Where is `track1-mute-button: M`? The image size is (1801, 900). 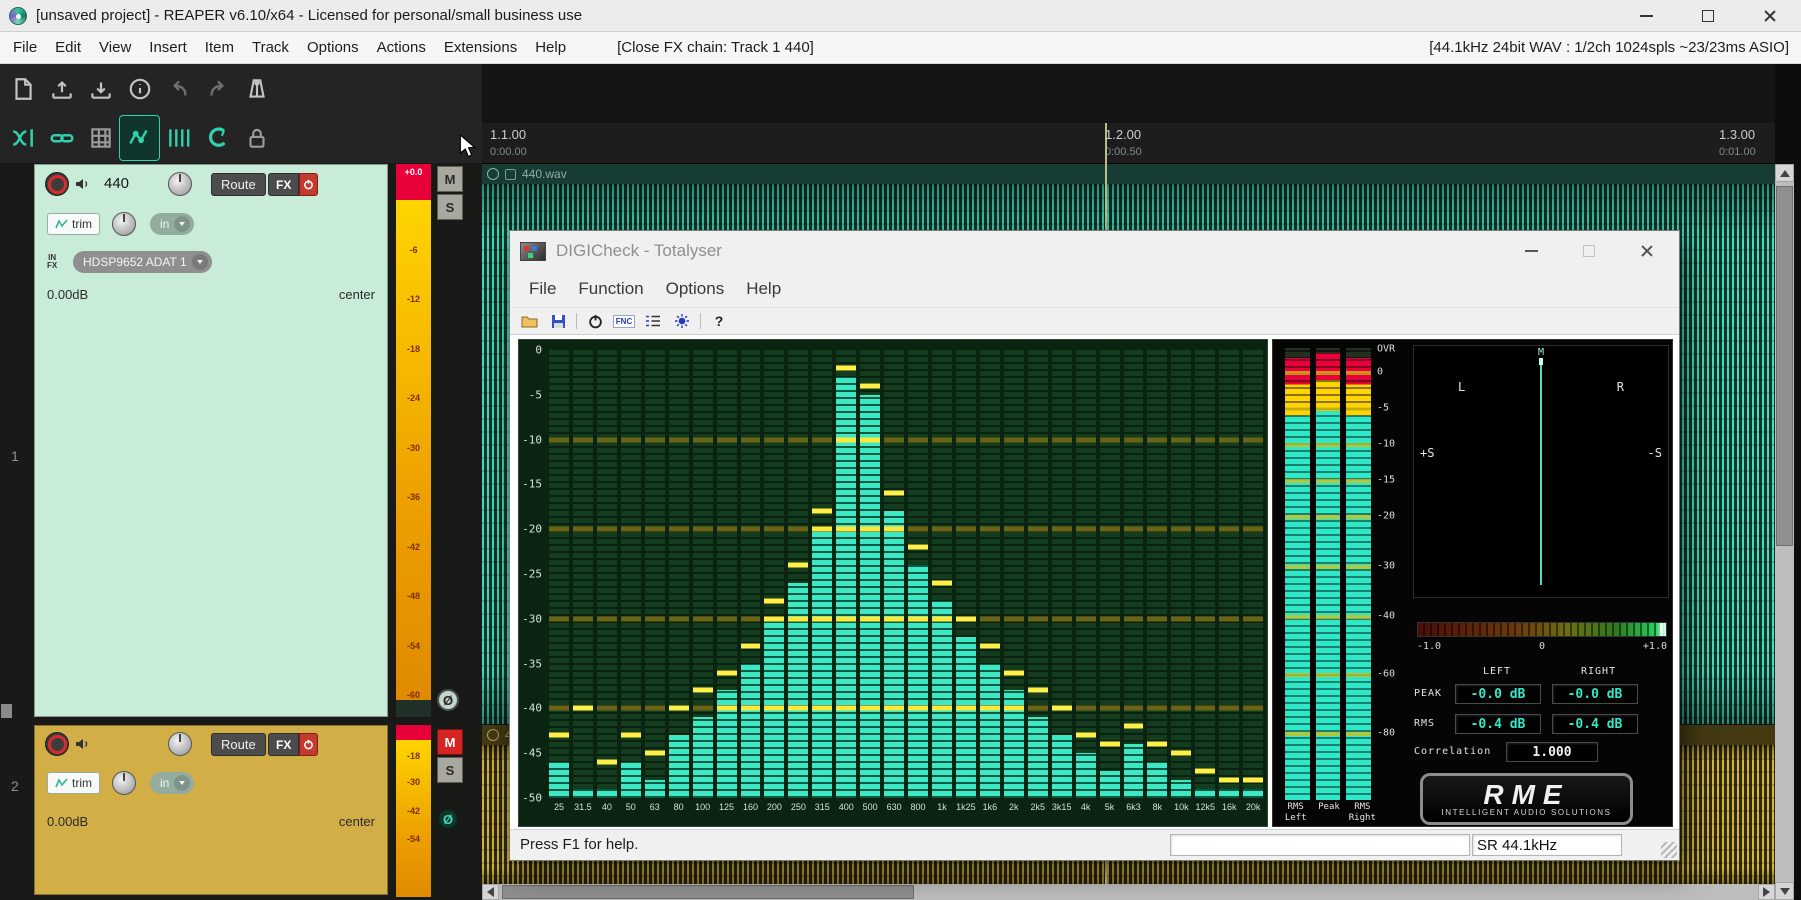 track1-mute-button: M is located at coordinates (450, 179).